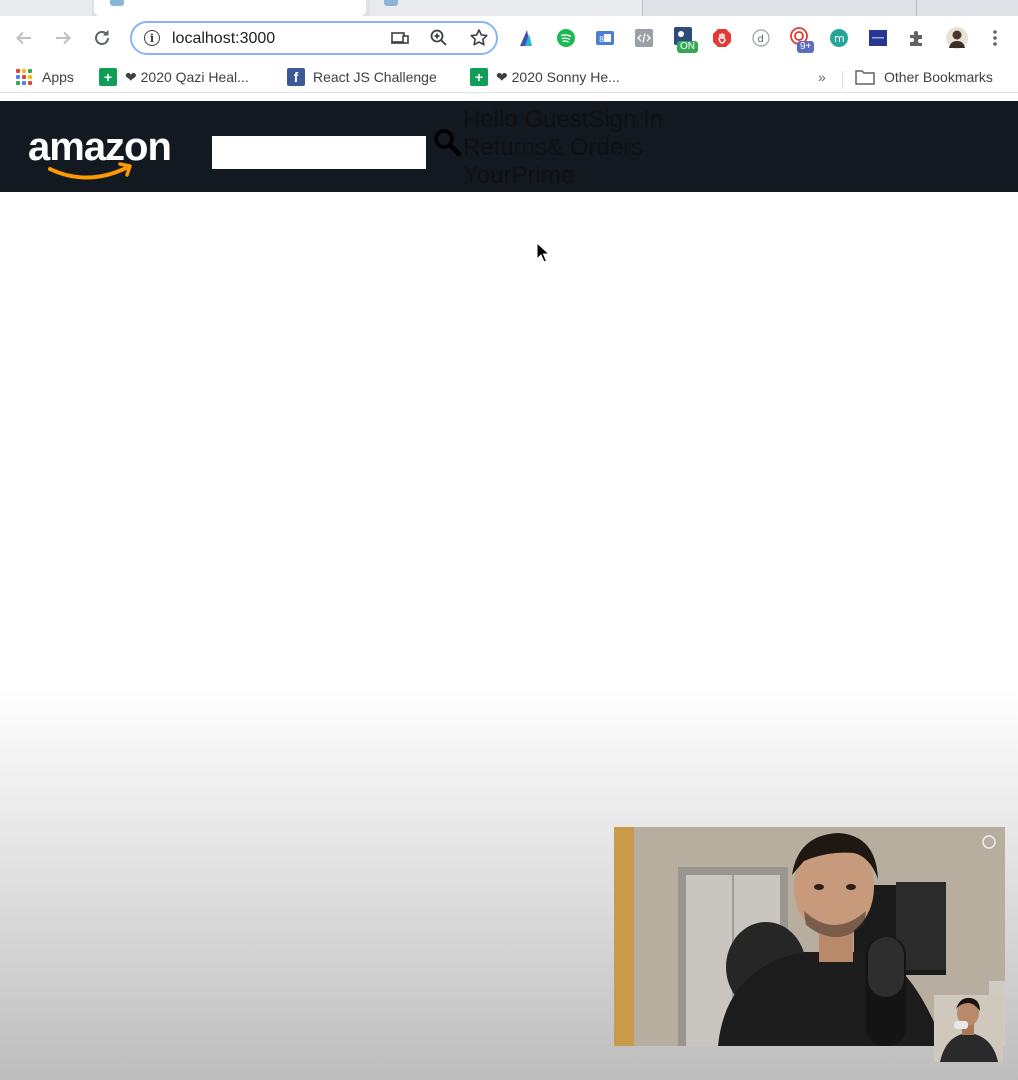 The width and height of the screenshot is (1018, 1080). Describe the element at coordinates (957, 38) in the screenshot. I see `profile-avatar-icon` at that location.